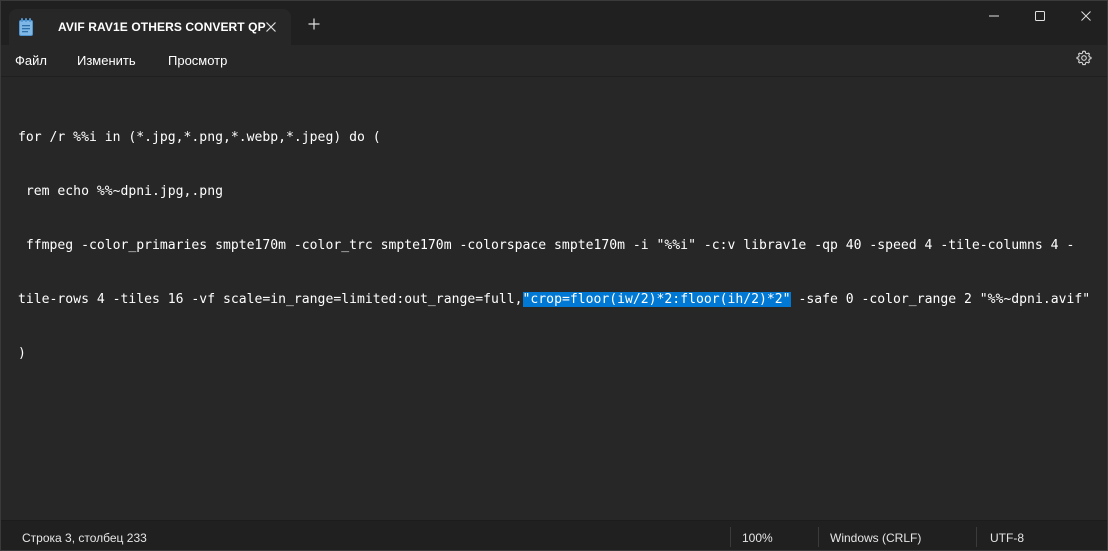 Image resolution: width=1108 pixels, height=551 pixels. I want to click on document-tab: AVIF RAV1E OTHERS CONVERT QP, so click(150, 27).